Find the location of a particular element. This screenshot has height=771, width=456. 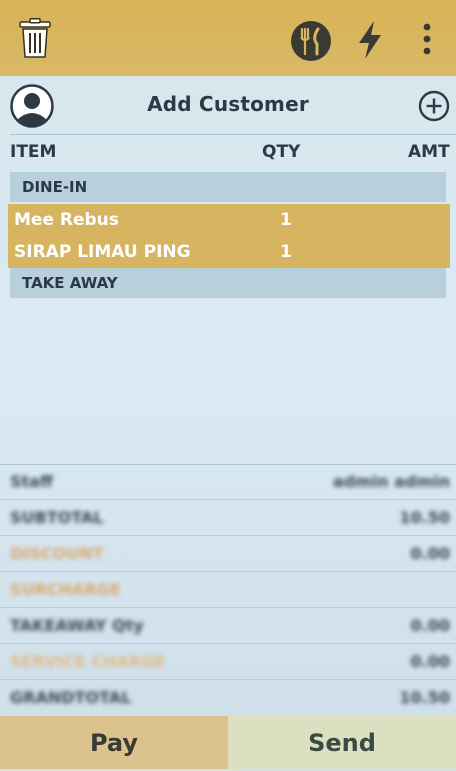

divider is located at coordinates (233, 134).